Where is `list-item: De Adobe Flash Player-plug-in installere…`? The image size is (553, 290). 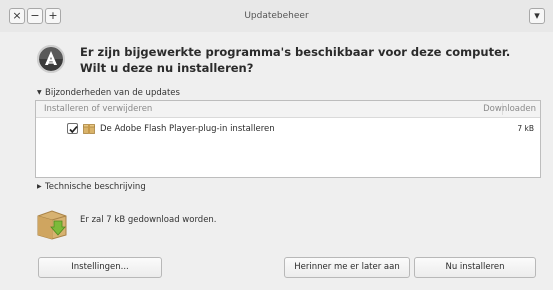 list-item: De Adobe Flash Player-plug-in installere… is located at coordinates (288, 129).